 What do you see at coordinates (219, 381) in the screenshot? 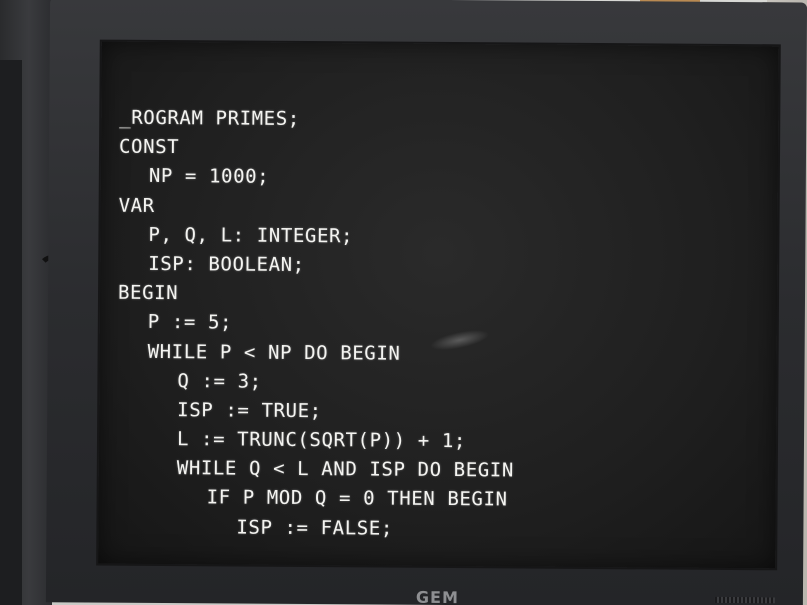
I see `code-line: Q := 3;` at bounding box center [219, 381].